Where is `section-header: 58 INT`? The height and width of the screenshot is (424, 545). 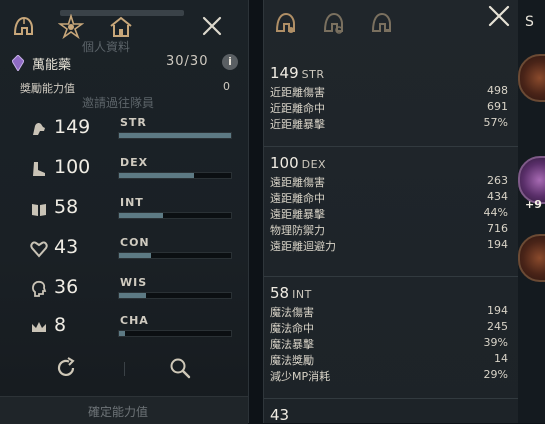
section-header: 58 INT is located at coordinates (291, 293).